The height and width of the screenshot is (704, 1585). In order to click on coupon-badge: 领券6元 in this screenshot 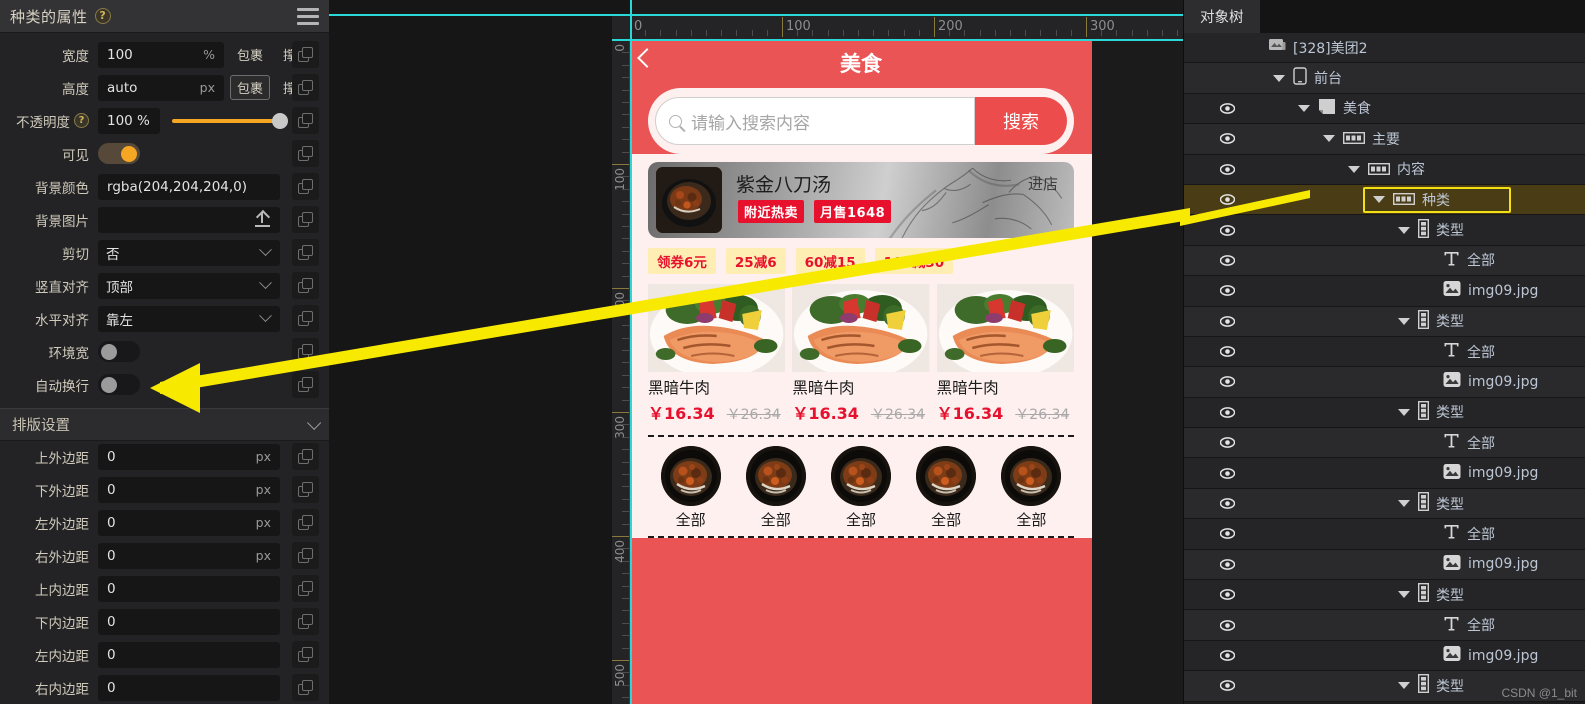, I will do `click(682, 261)`.